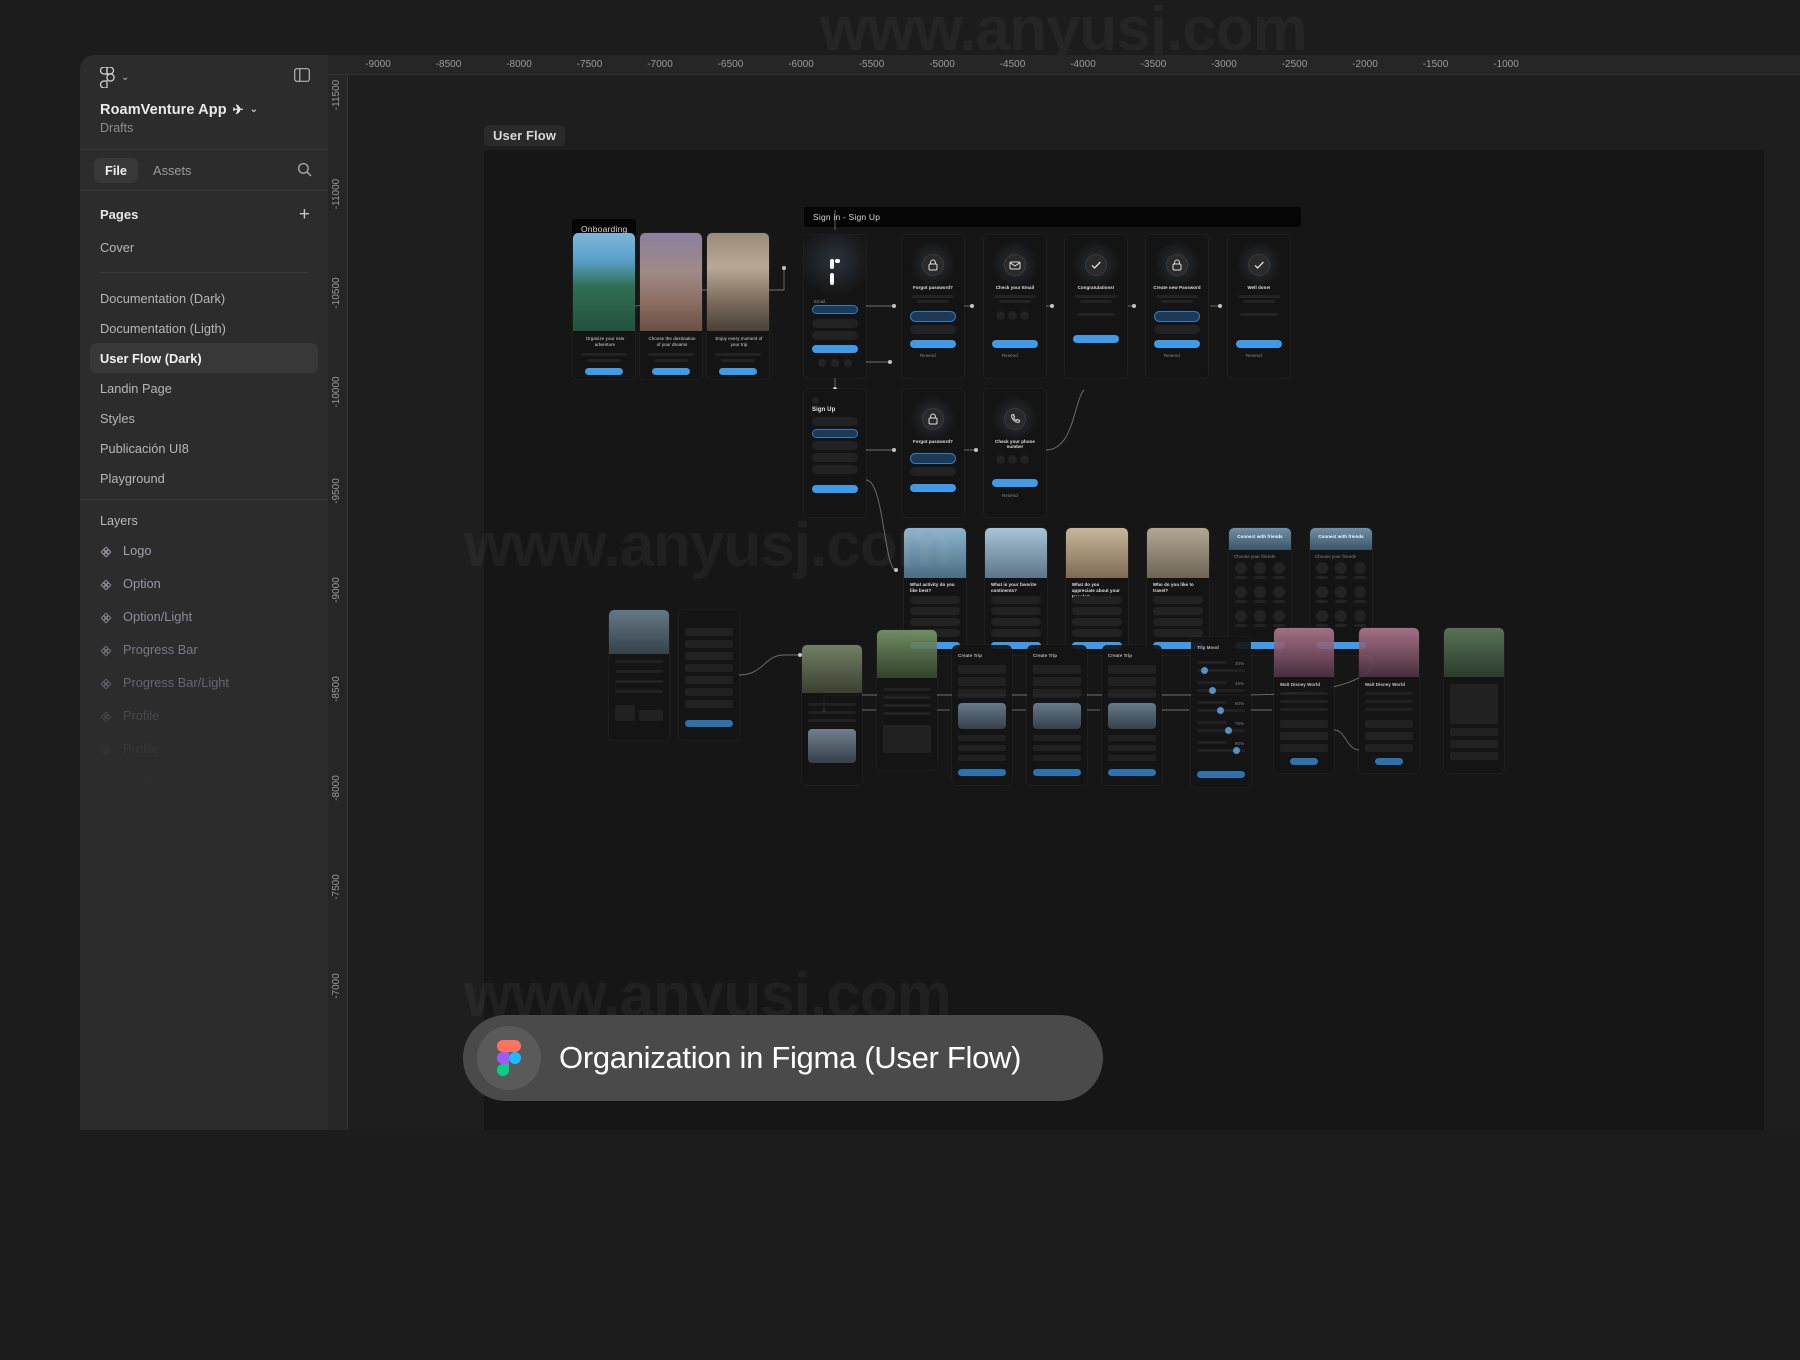 This screenshot has height=1360, width=1800. Describe the element at coordinates (907, 700) in the screenshot. I see `destination-screen` at that location.